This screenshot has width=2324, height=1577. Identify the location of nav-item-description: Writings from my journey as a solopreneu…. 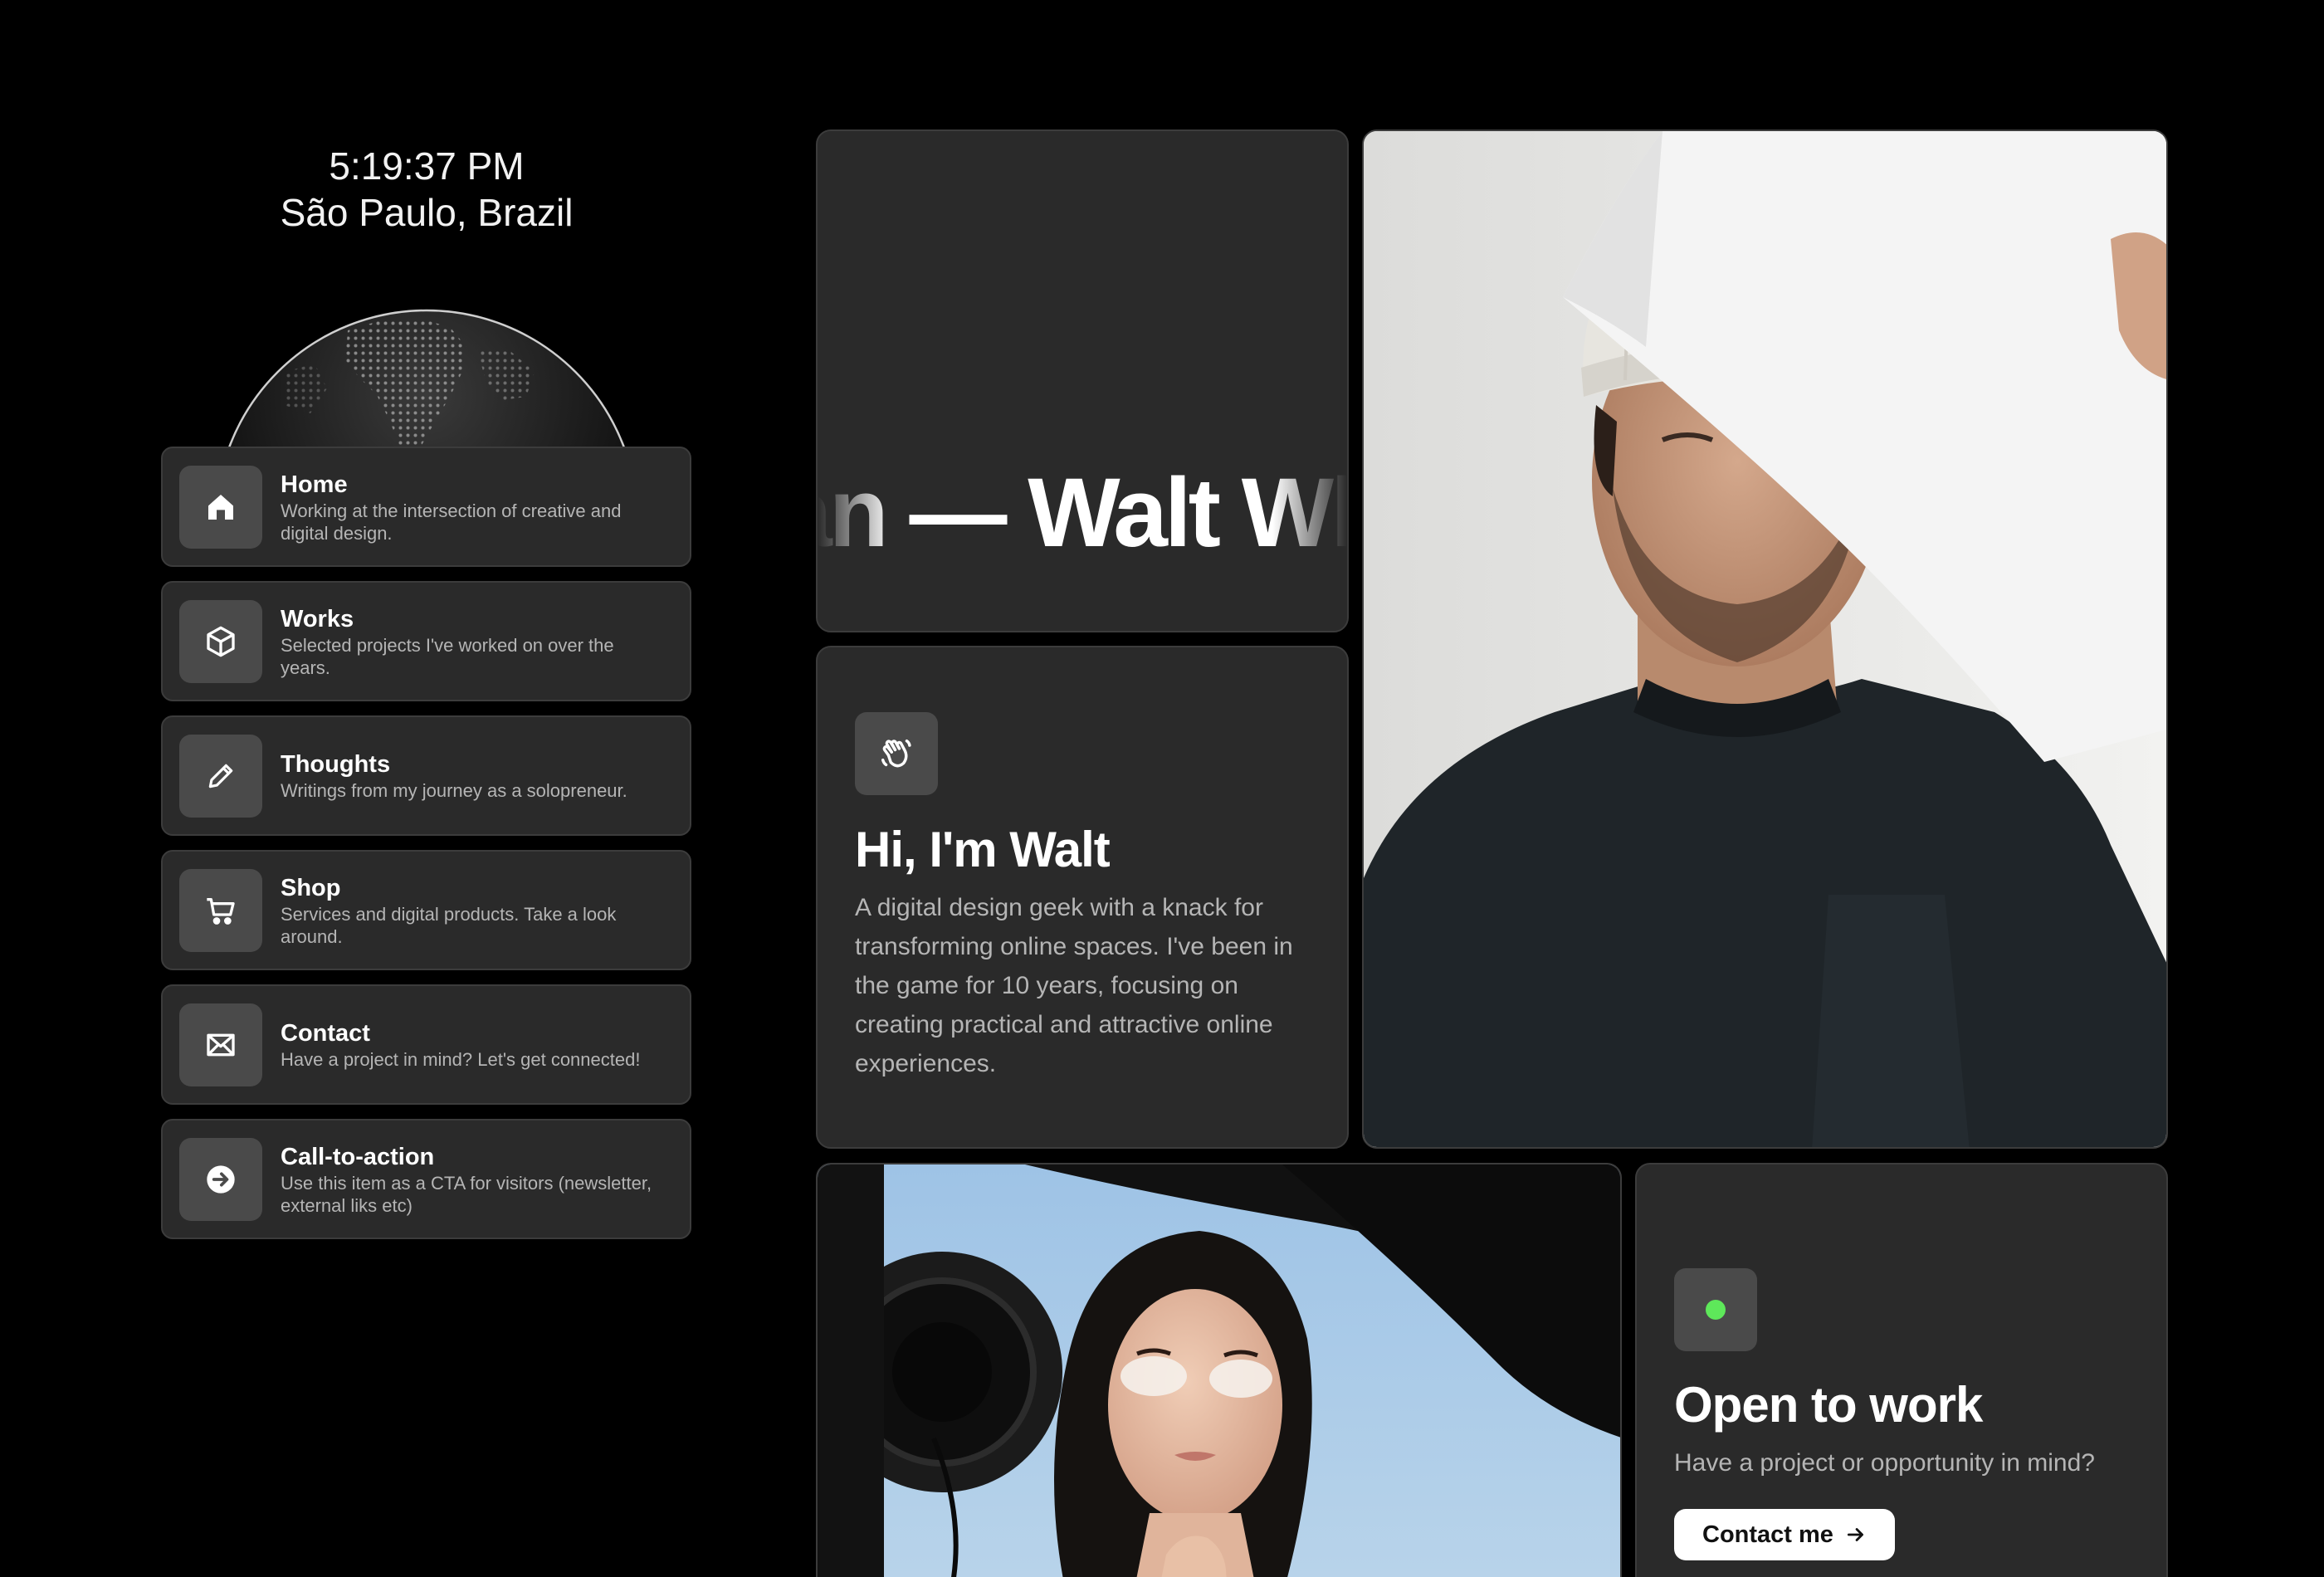
(454, 790).